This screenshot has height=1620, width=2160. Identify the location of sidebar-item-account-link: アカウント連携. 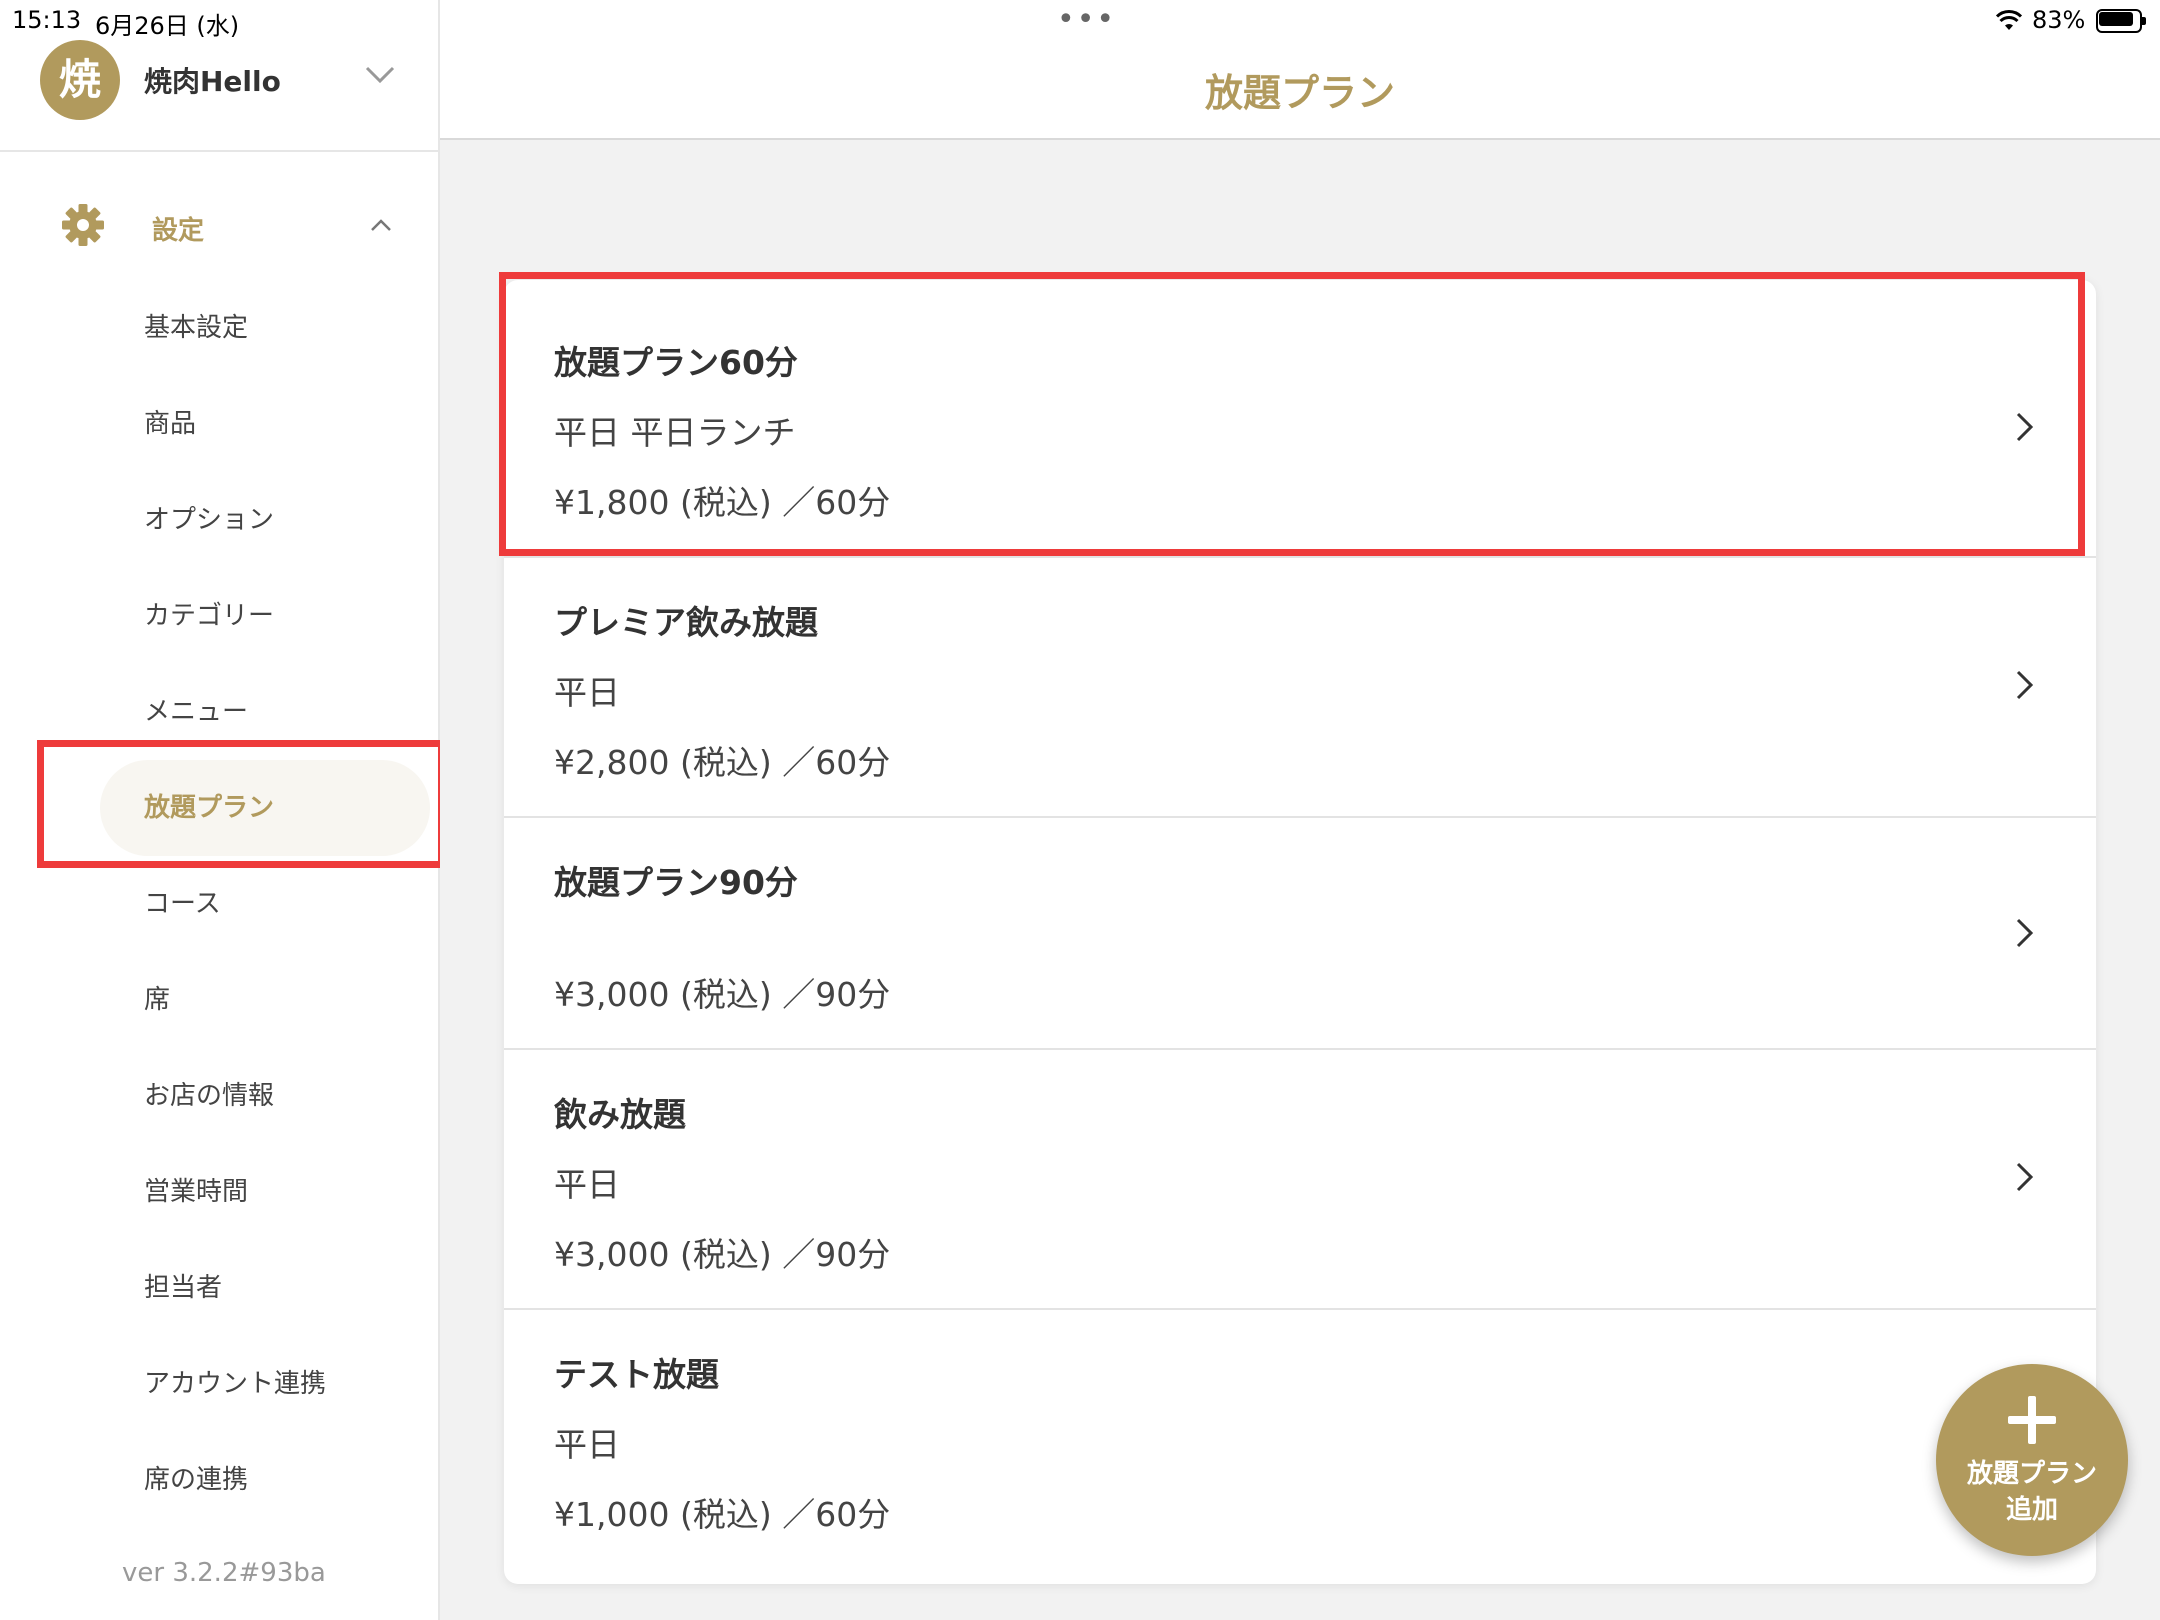
(265, 1384).